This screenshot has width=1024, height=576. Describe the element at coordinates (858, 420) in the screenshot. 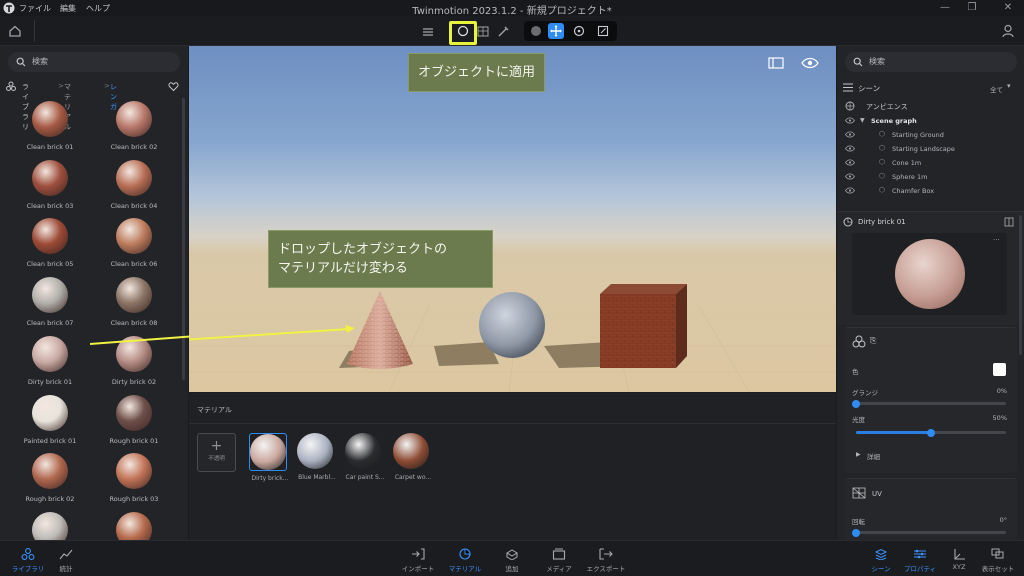

I see `brightness-label: 光度` at that location.